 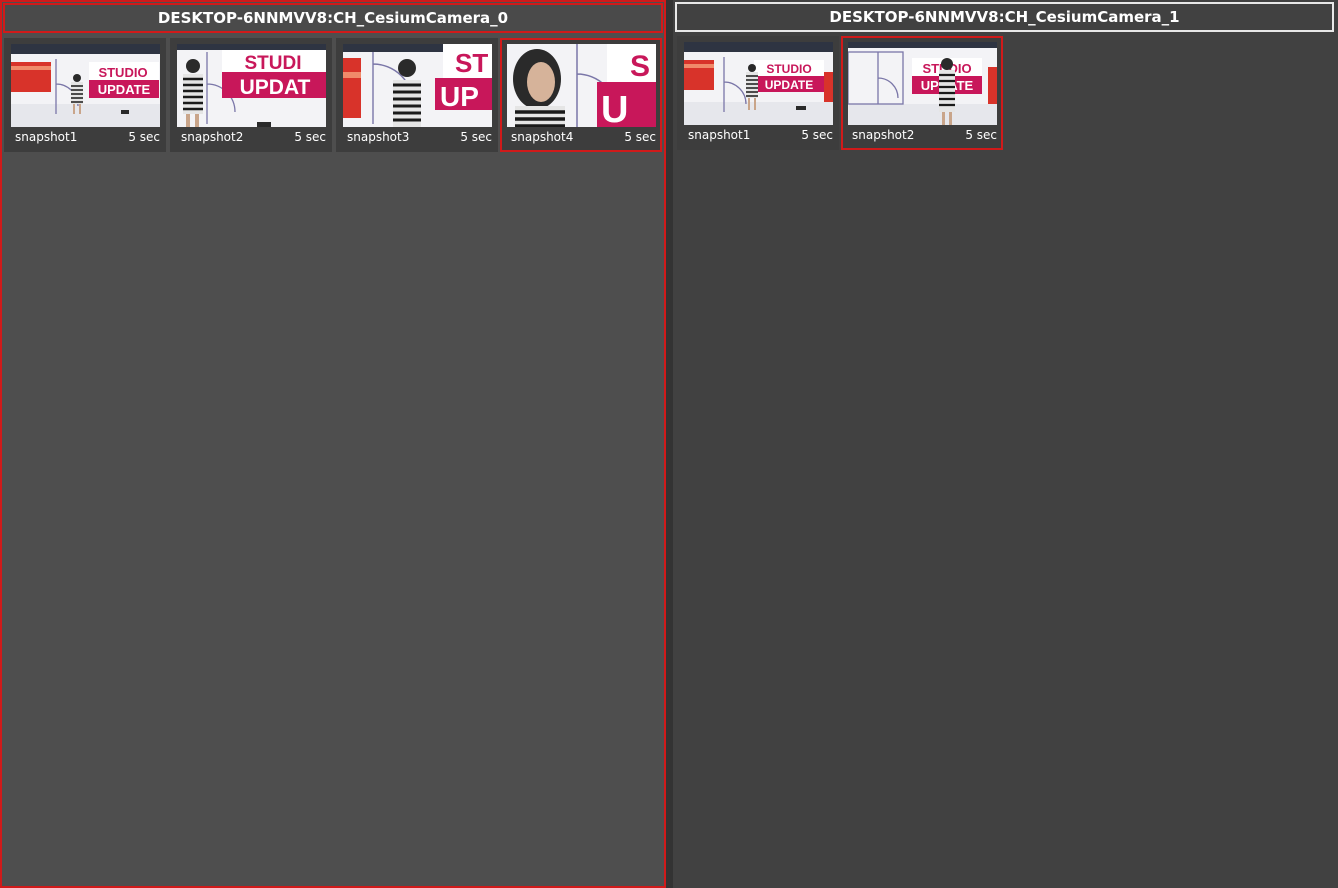 I want to click on panel-title: DESKTOP-6NNMVV8:CH_CesiumCamera_0, so click(x=333, y=18).